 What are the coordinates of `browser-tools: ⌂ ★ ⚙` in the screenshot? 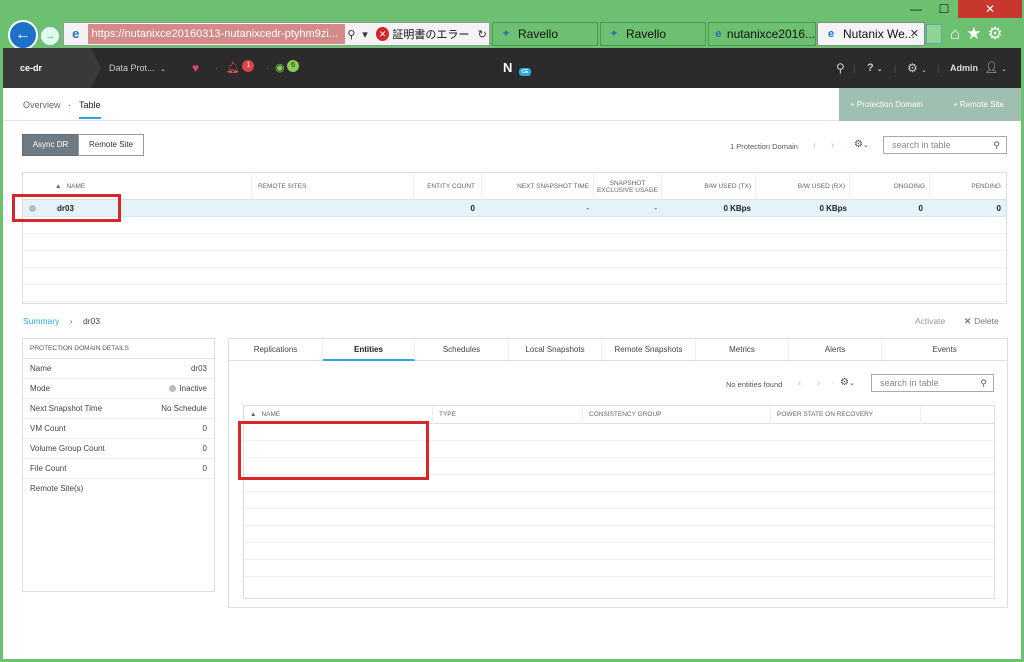 It's located at (976, 34).